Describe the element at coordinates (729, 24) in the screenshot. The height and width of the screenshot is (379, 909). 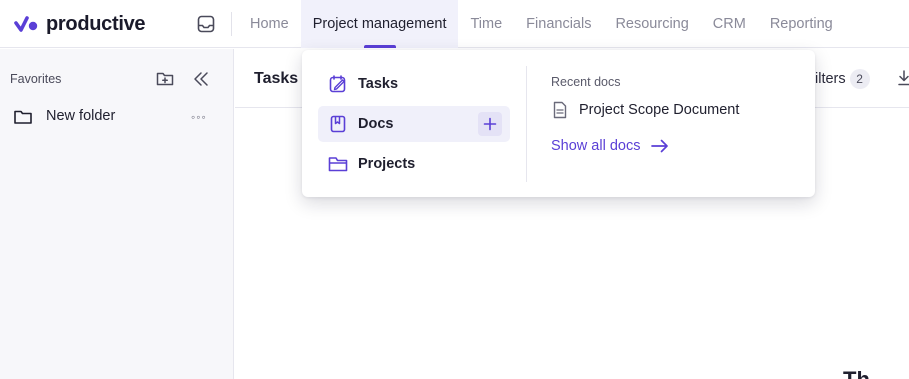
I see `nav-item-crm: CRM` at that location.